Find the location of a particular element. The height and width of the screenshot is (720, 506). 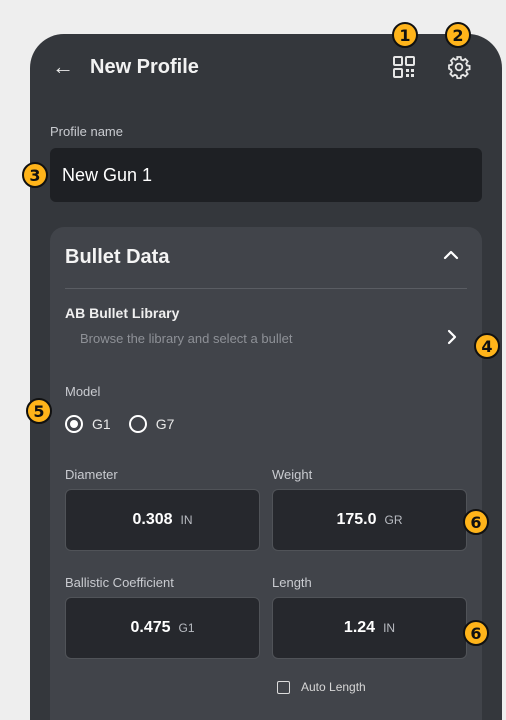

back-arrow-icon: ← is located at coordinates (63, 67).